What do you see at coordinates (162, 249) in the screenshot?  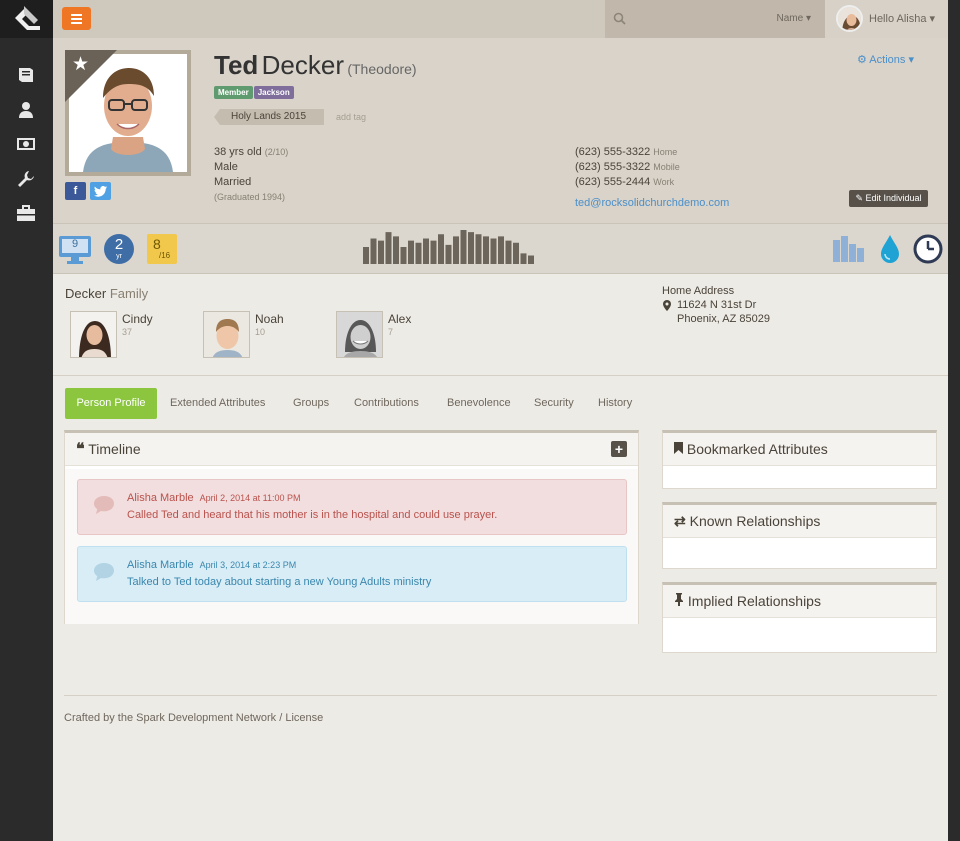 I see `serving-badge: 8 /16` at bounding box center [162, 249].